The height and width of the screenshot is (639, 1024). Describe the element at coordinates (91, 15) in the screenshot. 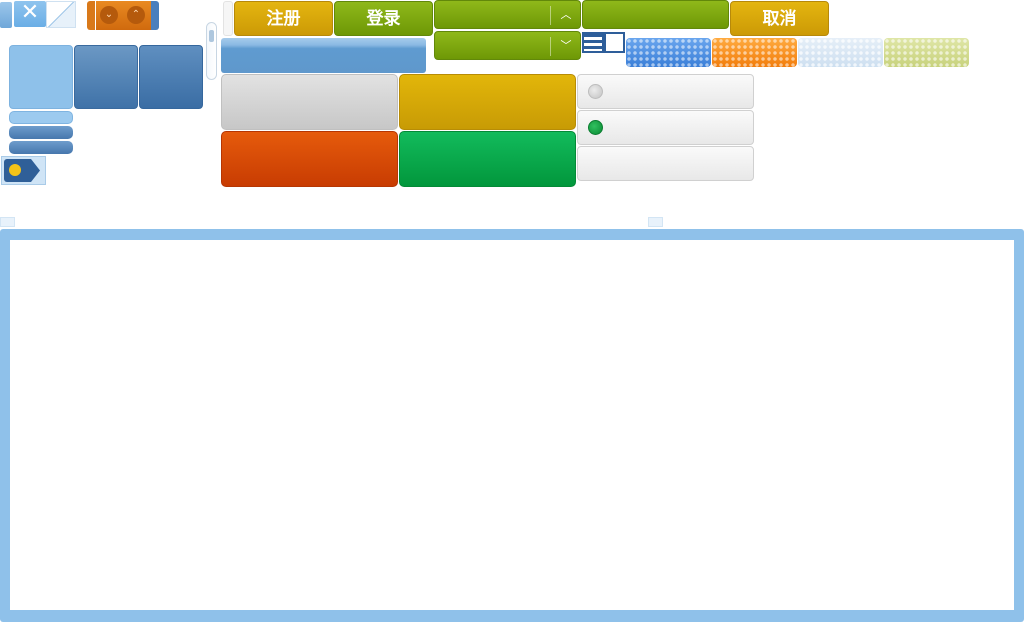

I see `orange-tab-edge` at that location.